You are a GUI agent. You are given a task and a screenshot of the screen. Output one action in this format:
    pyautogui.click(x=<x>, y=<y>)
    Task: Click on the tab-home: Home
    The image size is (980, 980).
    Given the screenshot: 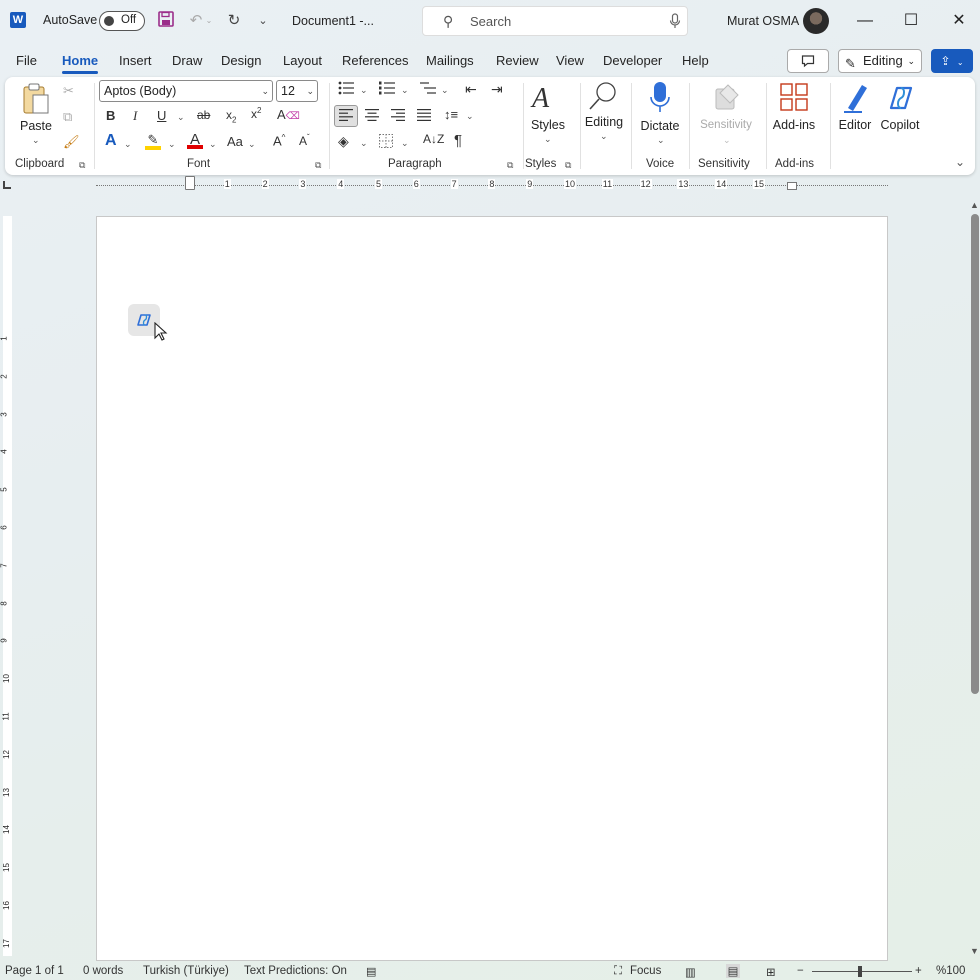 What is the action you would take?
    pyautogui.click(x=80, y=63)
    